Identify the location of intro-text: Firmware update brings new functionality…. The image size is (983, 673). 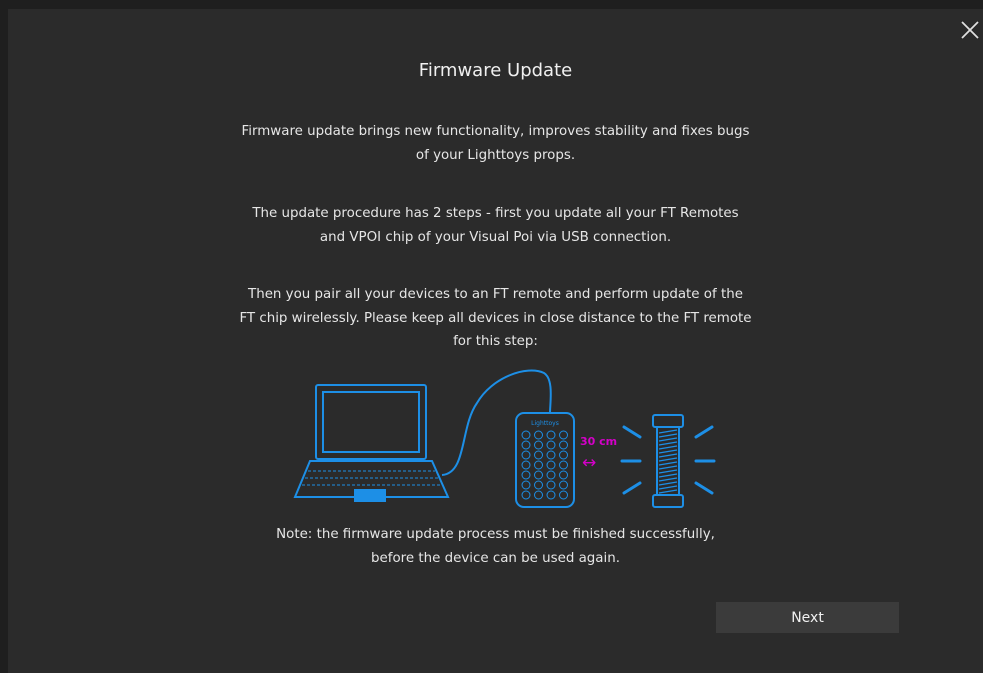
(495, 143).